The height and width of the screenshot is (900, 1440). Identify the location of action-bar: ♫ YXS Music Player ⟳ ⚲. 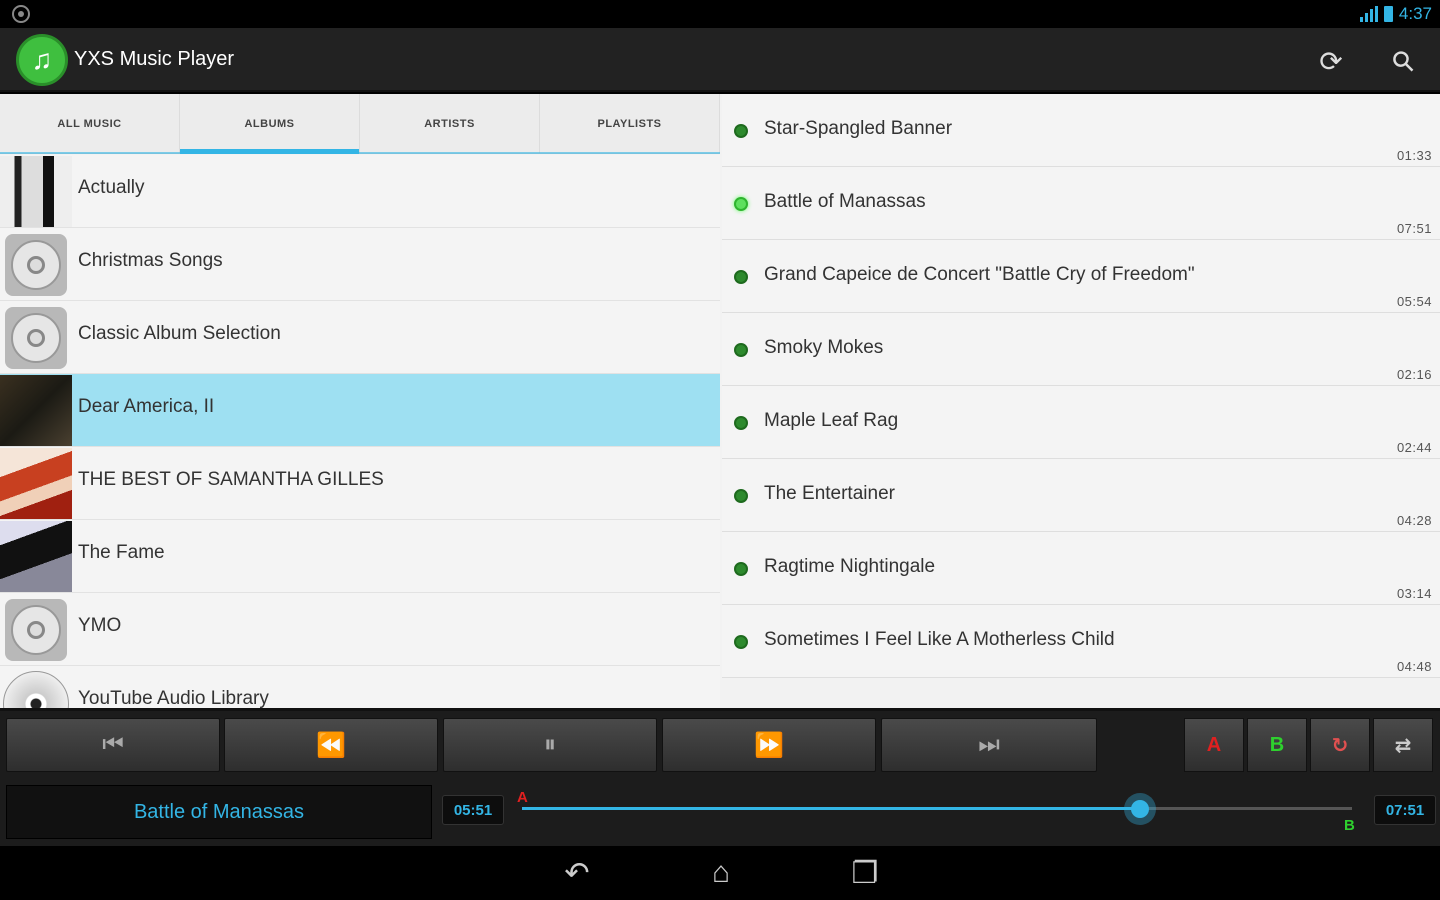
(720, 60).